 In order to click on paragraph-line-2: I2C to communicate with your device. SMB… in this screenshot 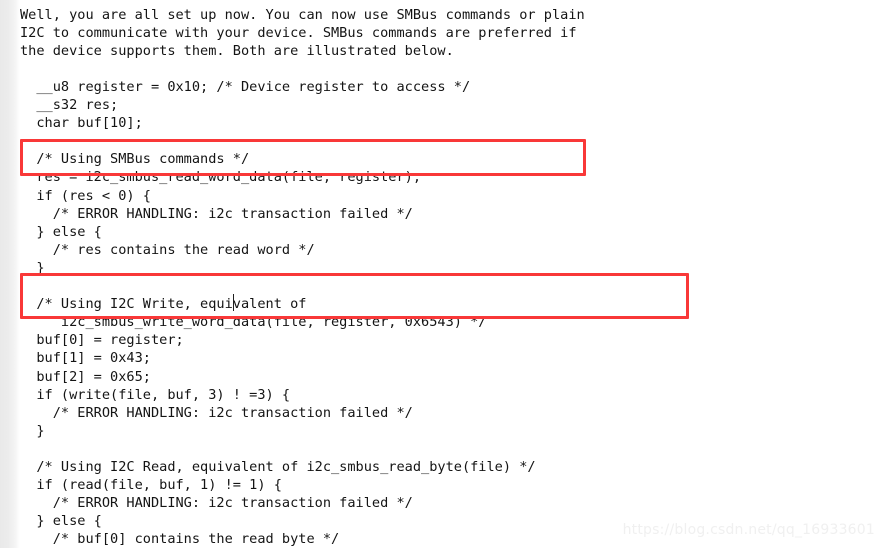, I will do `click(298, 33)`.